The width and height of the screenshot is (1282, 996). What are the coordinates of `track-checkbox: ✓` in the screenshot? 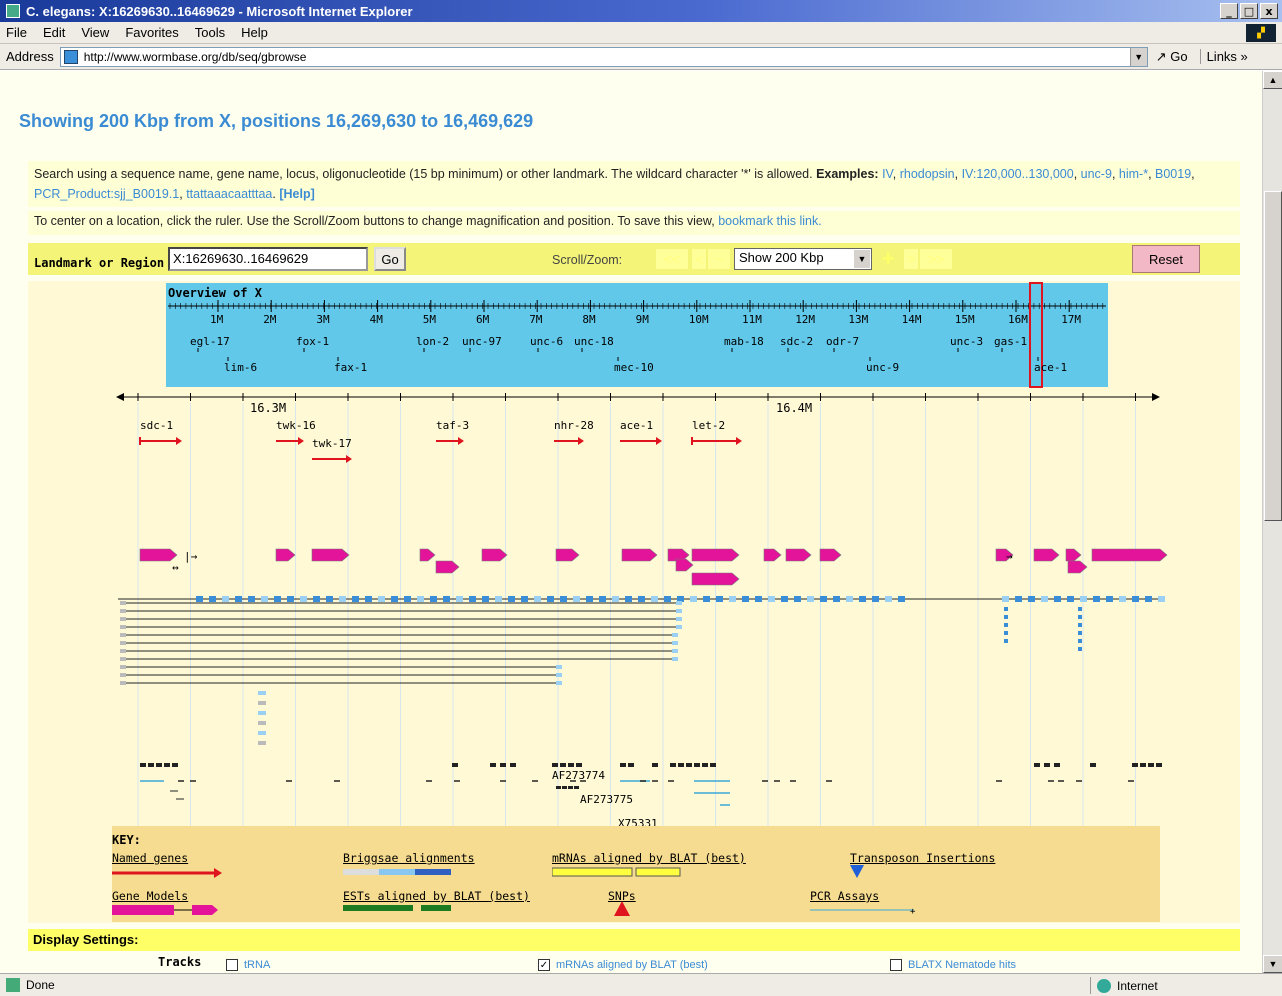 It's located at (544, 965).